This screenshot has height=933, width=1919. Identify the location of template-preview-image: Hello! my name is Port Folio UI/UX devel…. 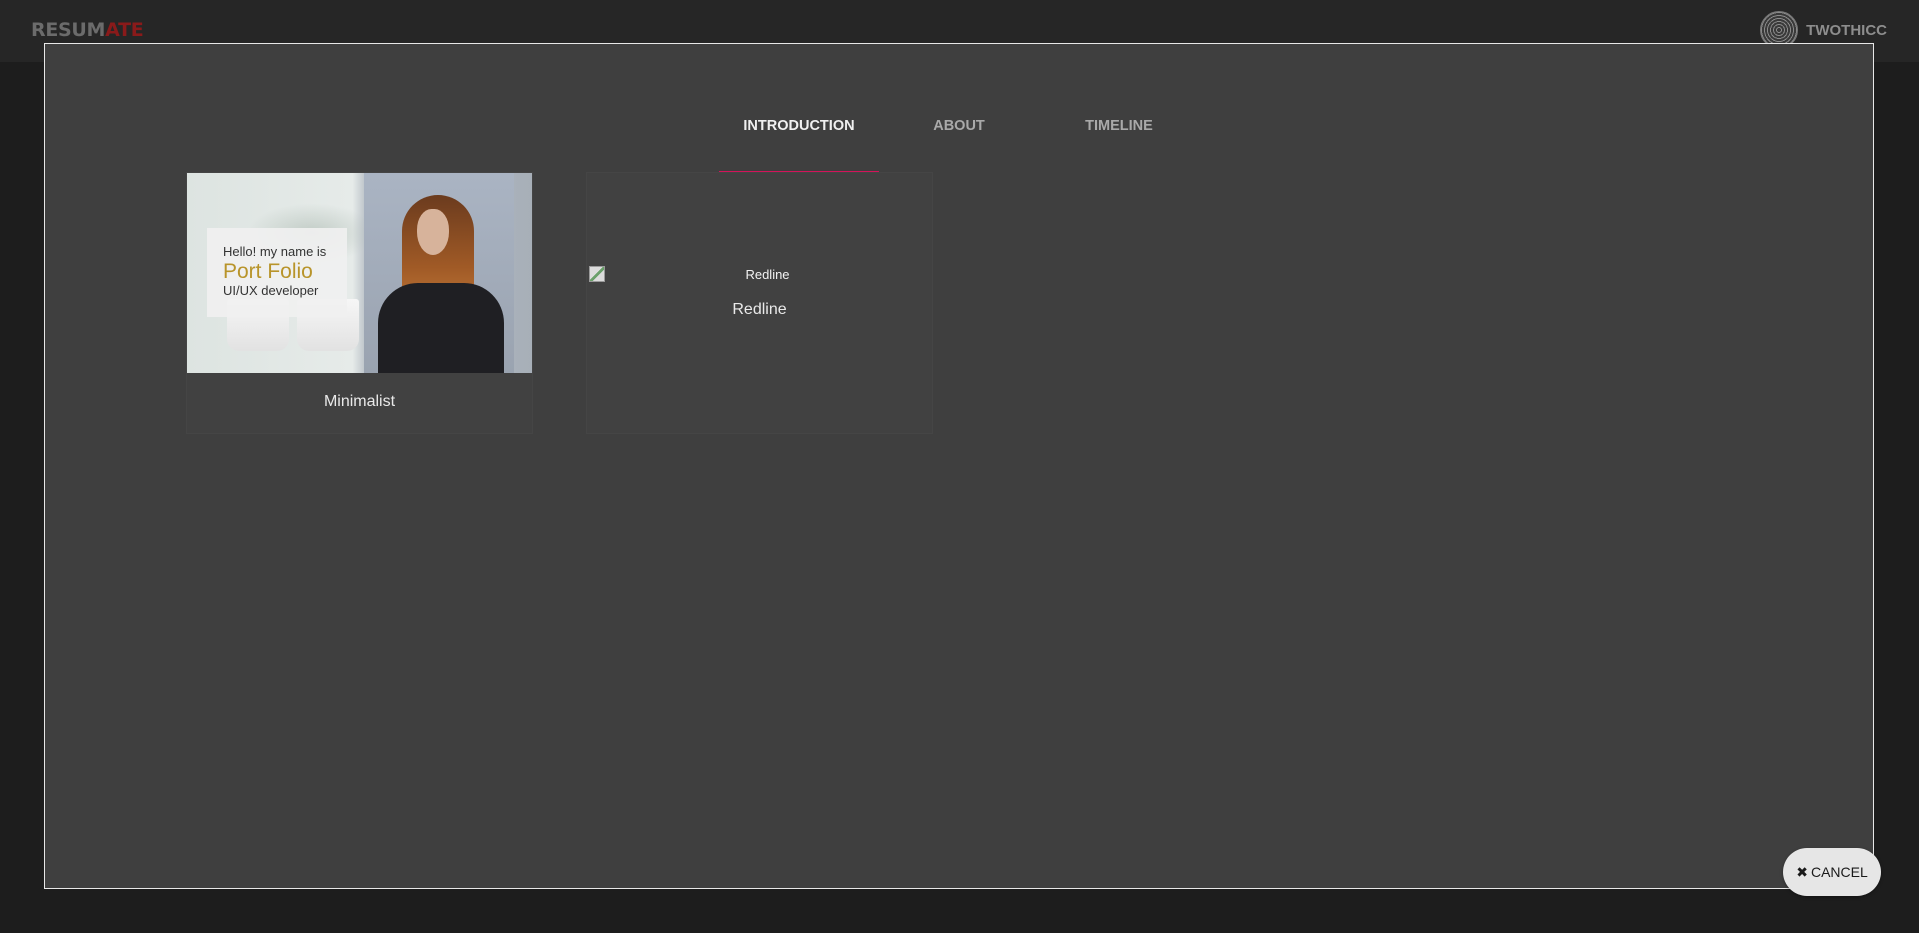
(359, 273).